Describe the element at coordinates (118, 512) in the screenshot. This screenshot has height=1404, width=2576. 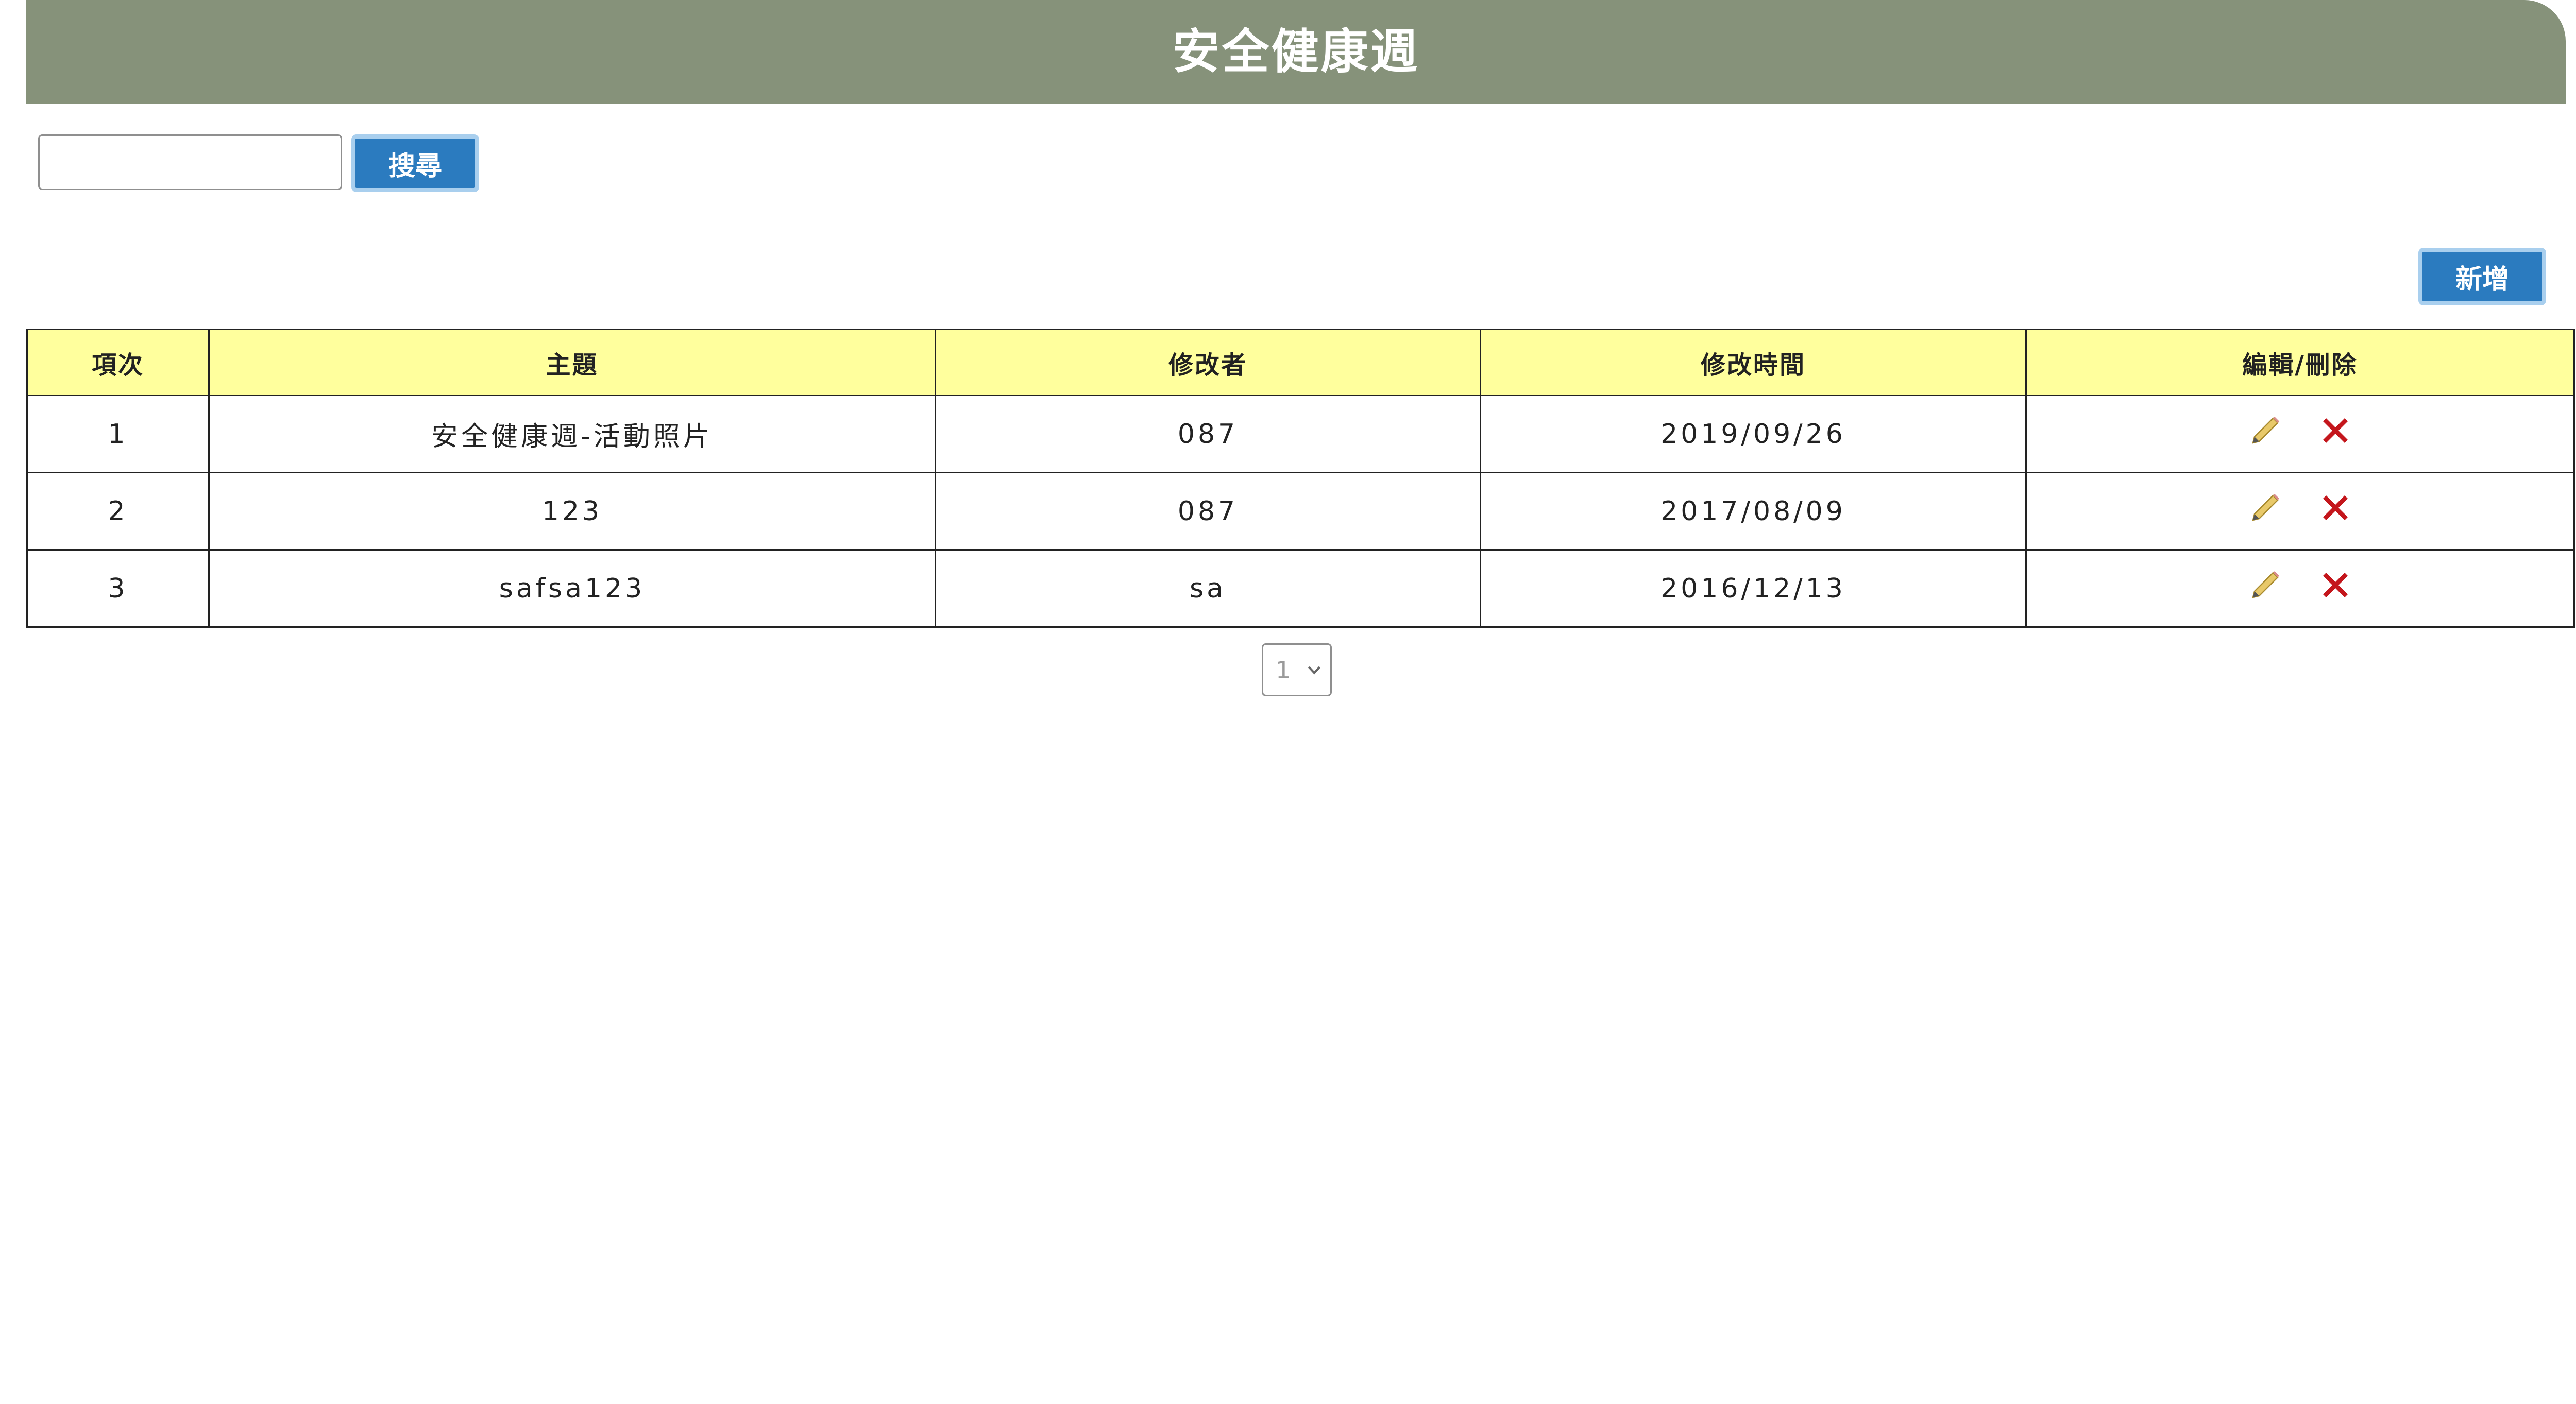
I see `cell-no: 2` at that location.